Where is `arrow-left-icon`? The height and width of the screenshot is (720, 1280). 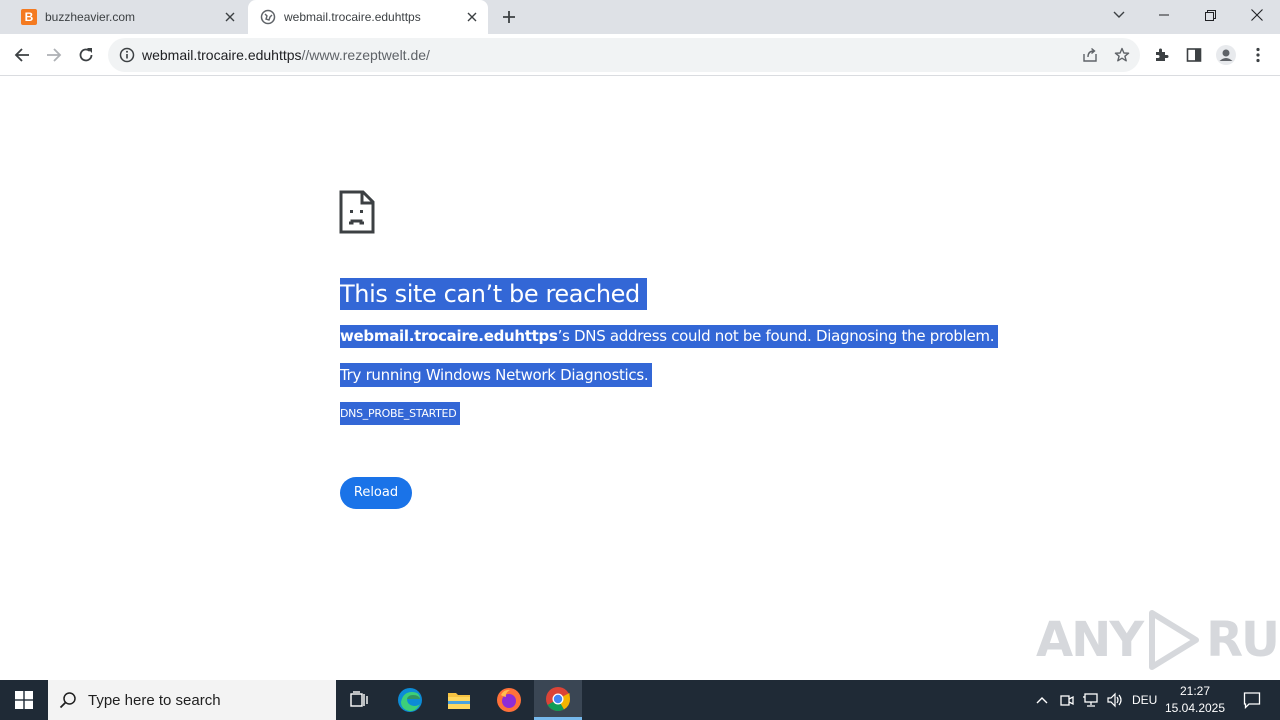
arrow-left-icon is located at coordinates (21, 55).